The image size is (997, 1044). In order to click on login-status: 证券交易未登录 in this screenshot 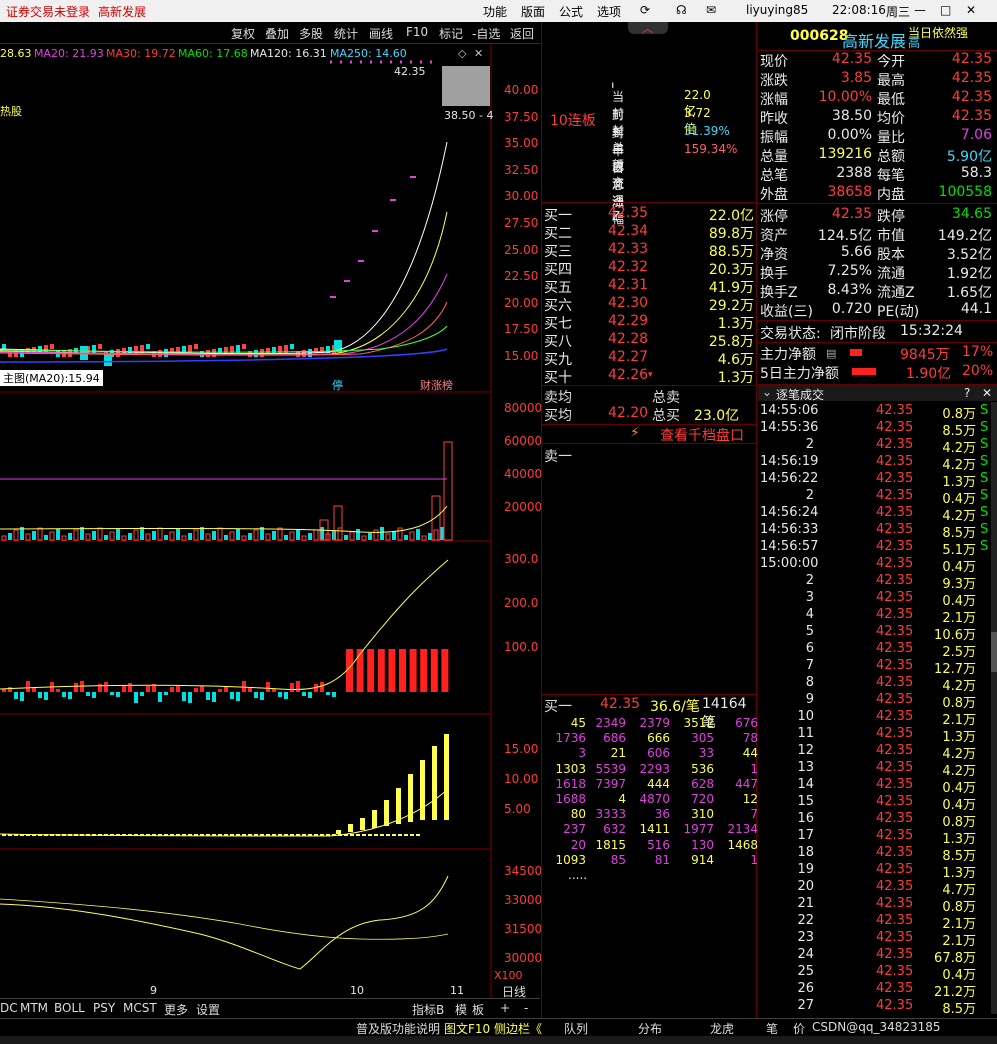, I will do `click(48, 11)`.